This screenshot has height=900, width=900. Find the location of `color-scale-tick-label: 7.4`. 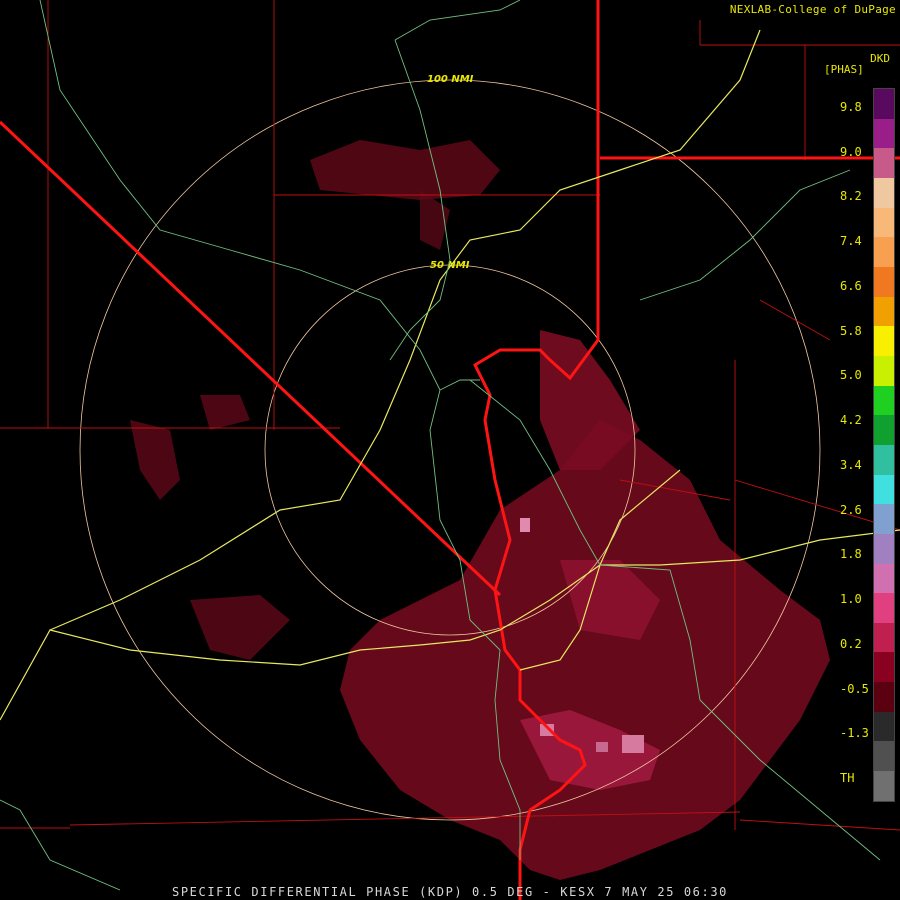

color-scale-tick-label: 7.4 is located at coordinates (851, 241).